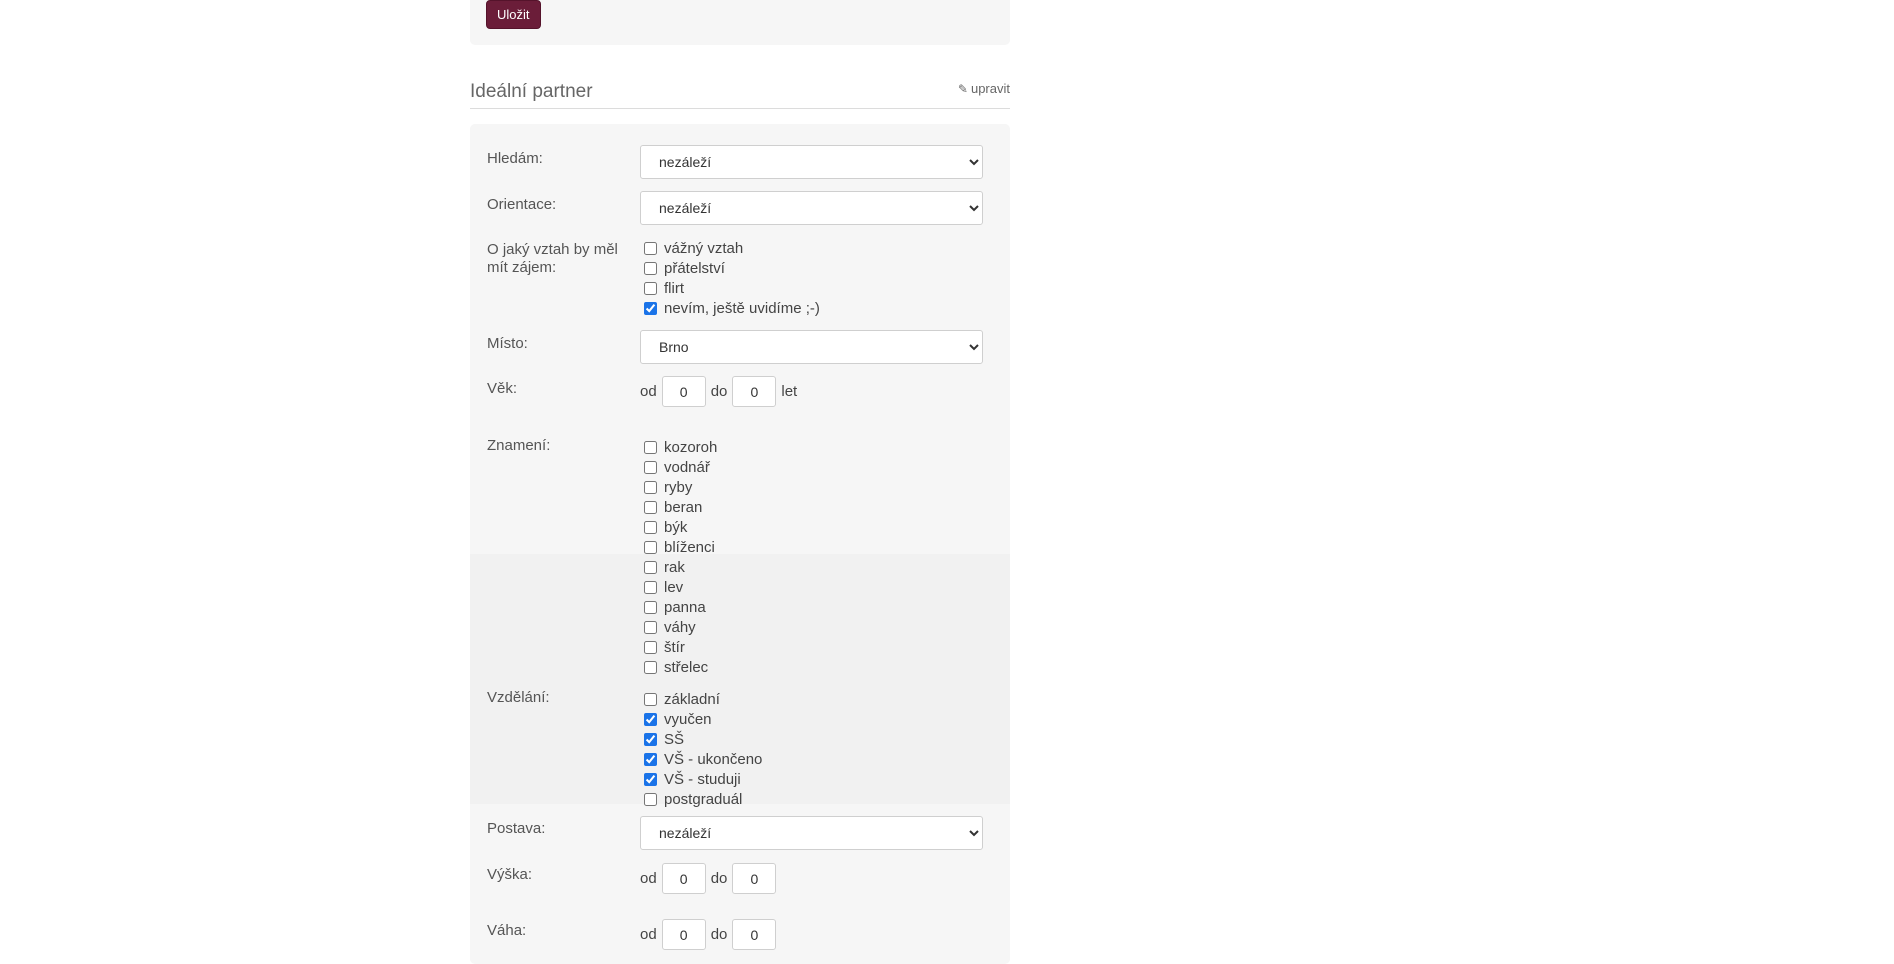  Describe the element at coordinates (789, 391) in the screenshot. I see `age-unit: let` at that location.